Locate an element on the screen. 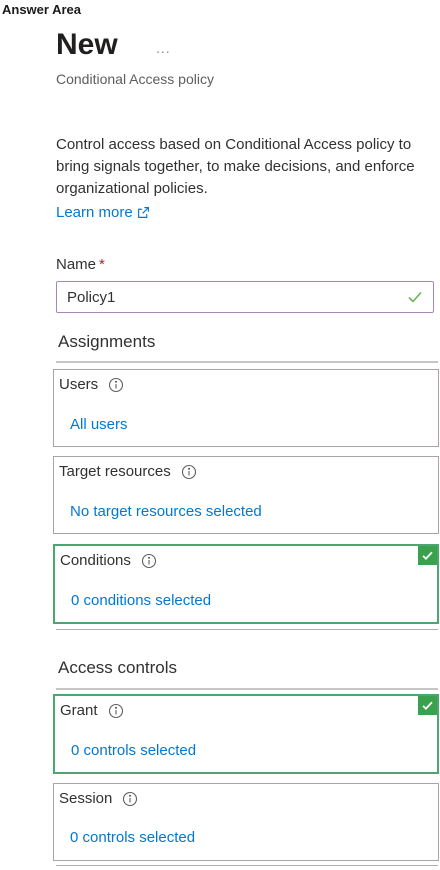 This screenshot has height=870, width=440. valid-check-icon is located at coordinates (415, 297).